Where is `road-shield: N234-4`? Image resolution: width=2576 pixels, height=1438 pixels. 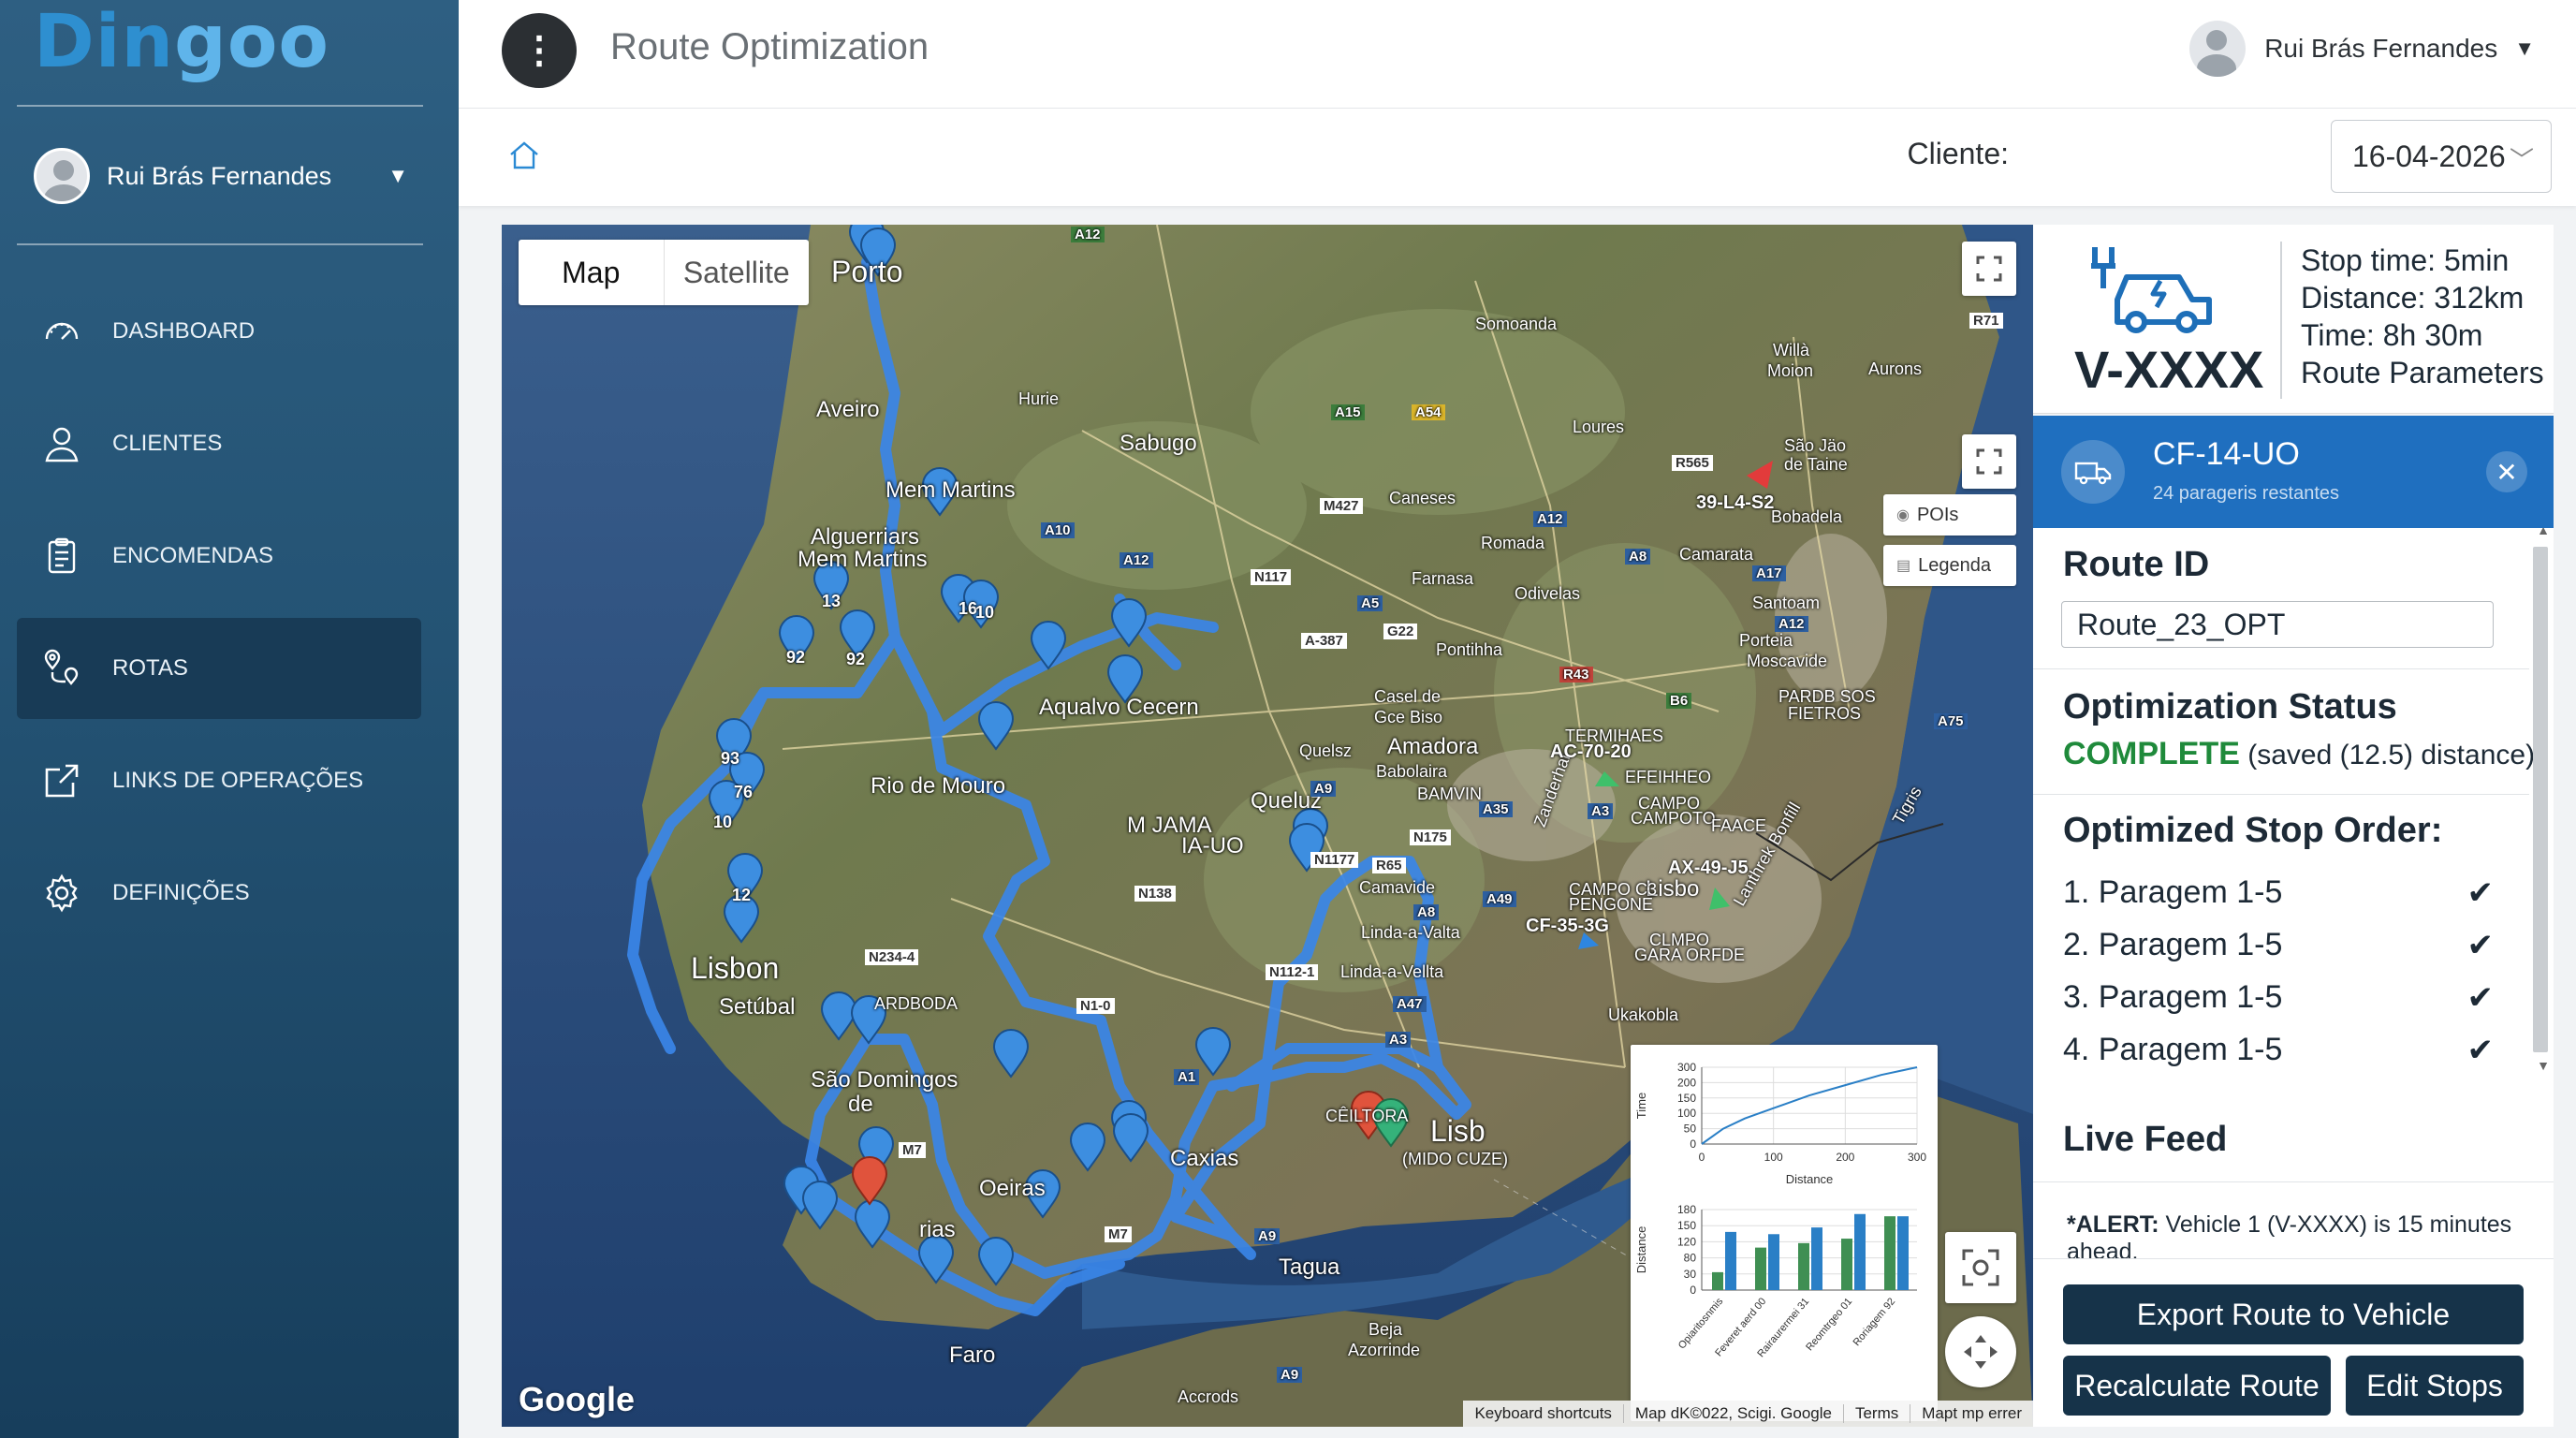
road-shield: N234-4 is located at coordinates (892, 957).